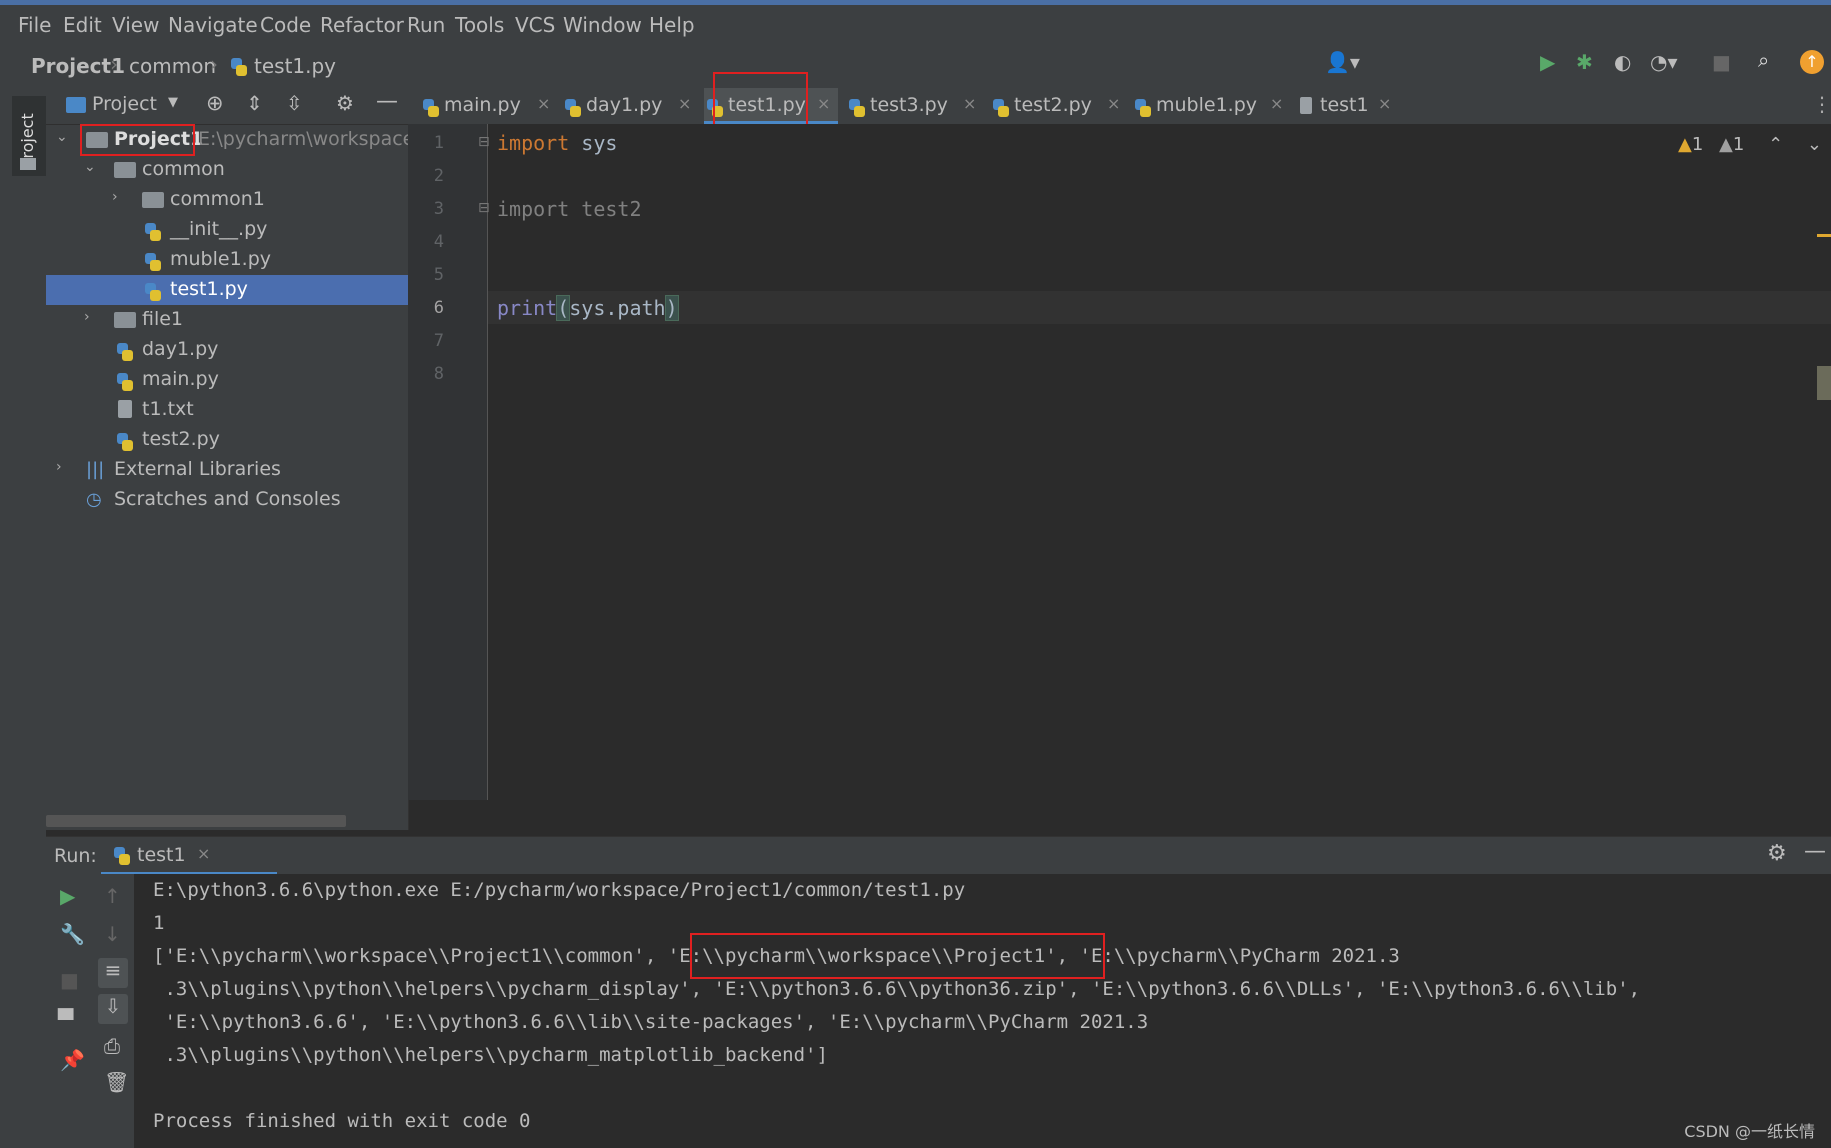  I want to click on tree-item-test1: test1.py, so click(227, 290).